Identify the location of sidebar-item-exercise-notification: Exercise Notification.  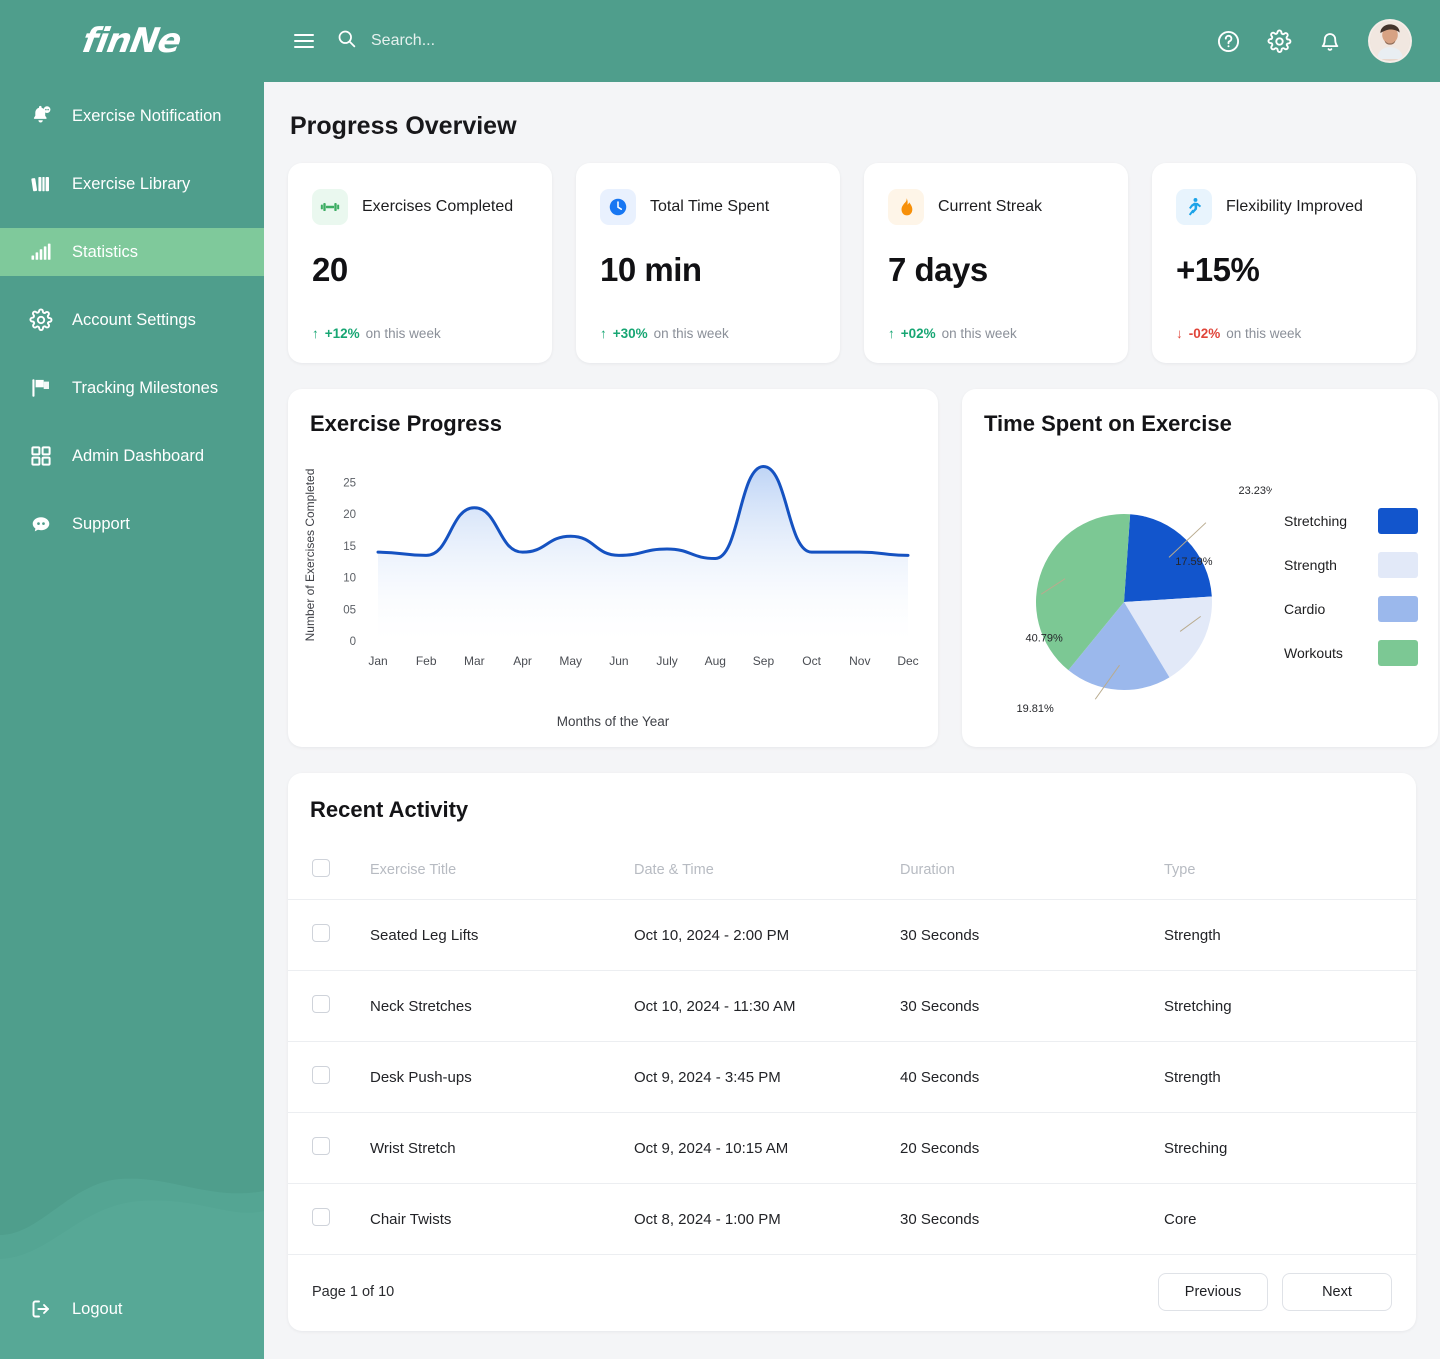
(132, 116).